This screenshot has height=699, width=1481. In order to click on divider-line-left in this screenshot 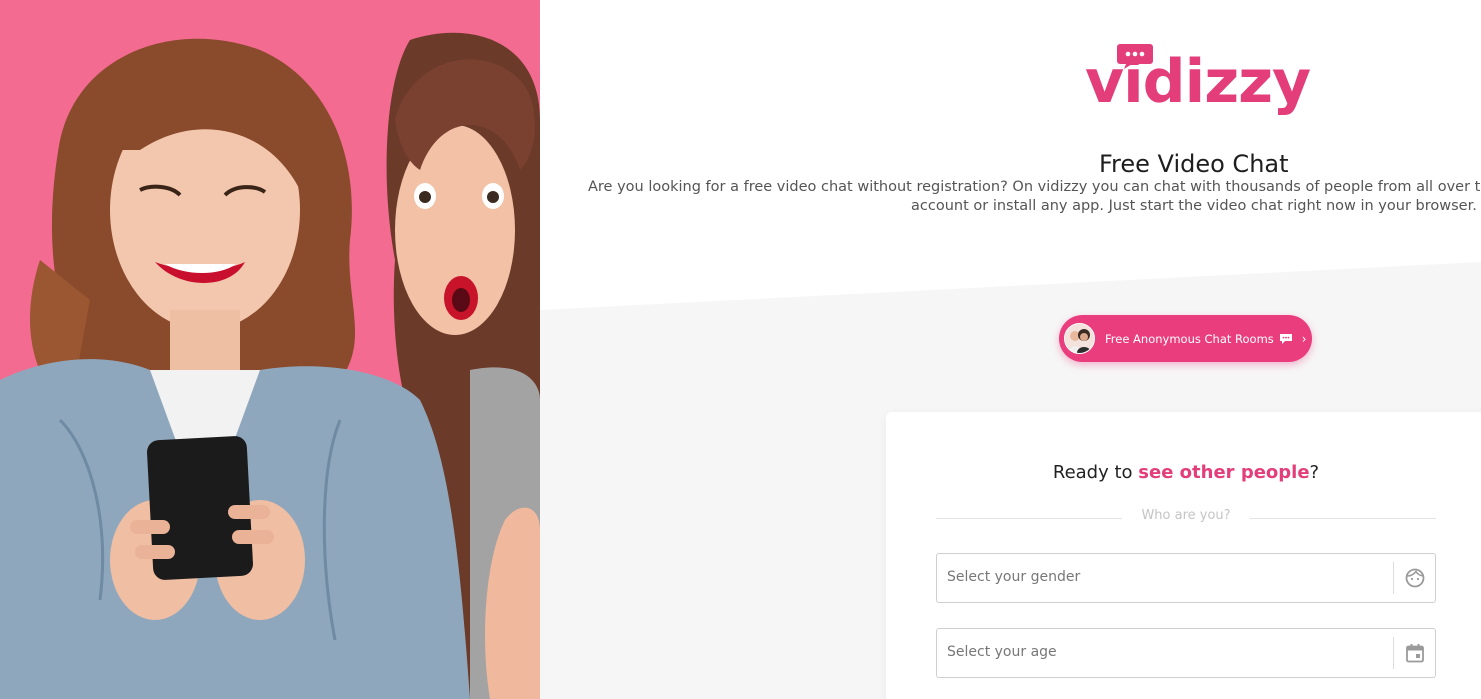, I will do `click(1029, 518)`.